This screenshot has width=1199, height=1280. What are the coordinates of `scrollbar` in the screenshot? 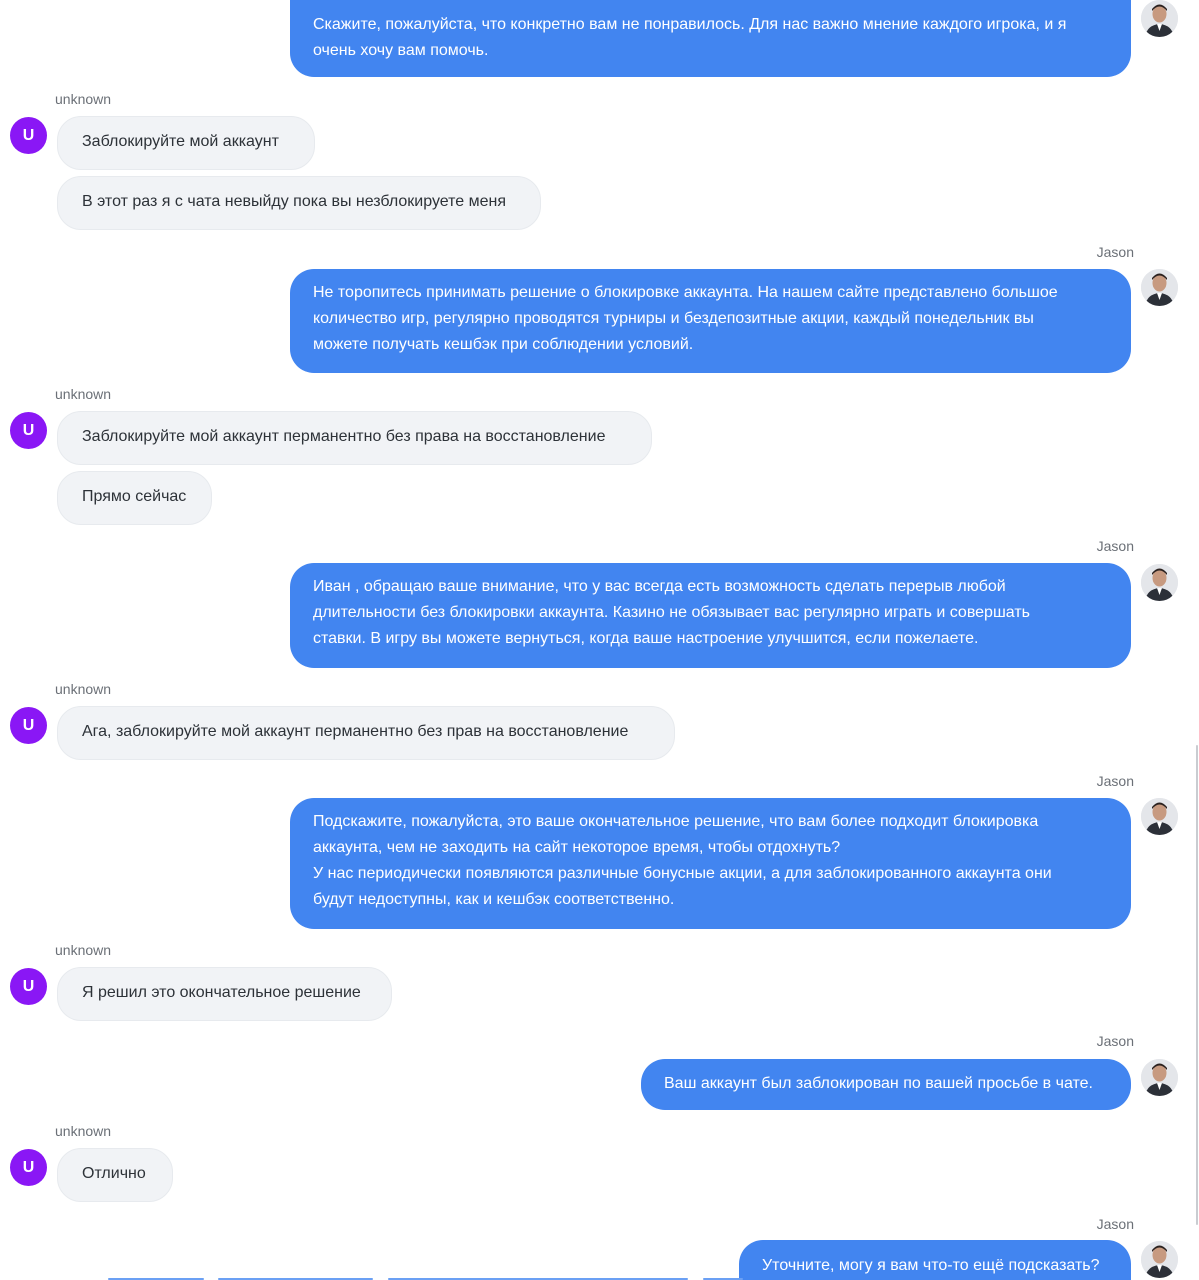 It's located at (1197, 985).